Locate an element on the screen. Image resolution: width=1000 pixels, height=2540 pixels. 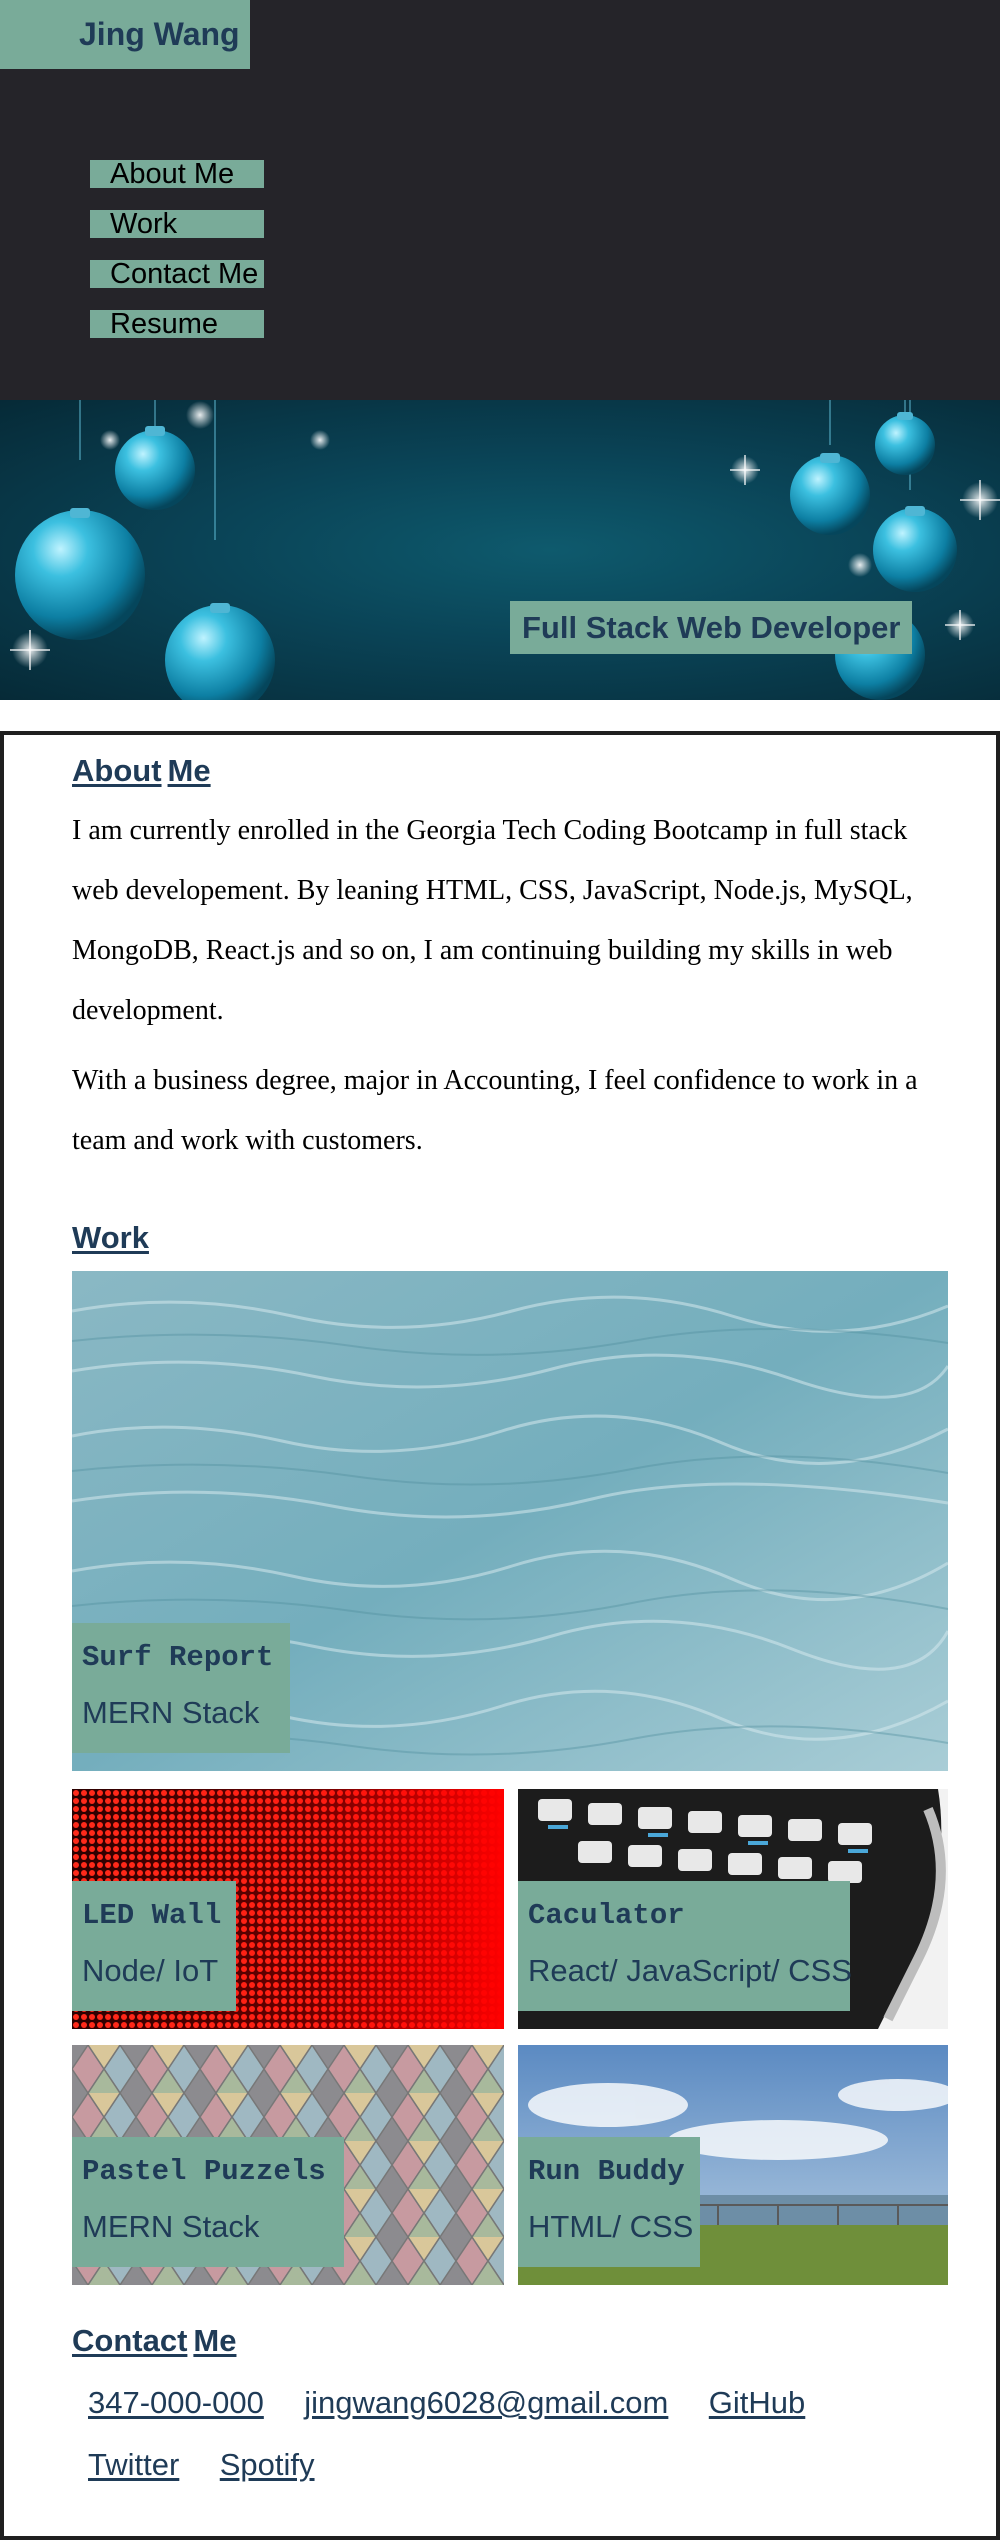
project-name: Run Buddy is located at coordinates (606, 2171).